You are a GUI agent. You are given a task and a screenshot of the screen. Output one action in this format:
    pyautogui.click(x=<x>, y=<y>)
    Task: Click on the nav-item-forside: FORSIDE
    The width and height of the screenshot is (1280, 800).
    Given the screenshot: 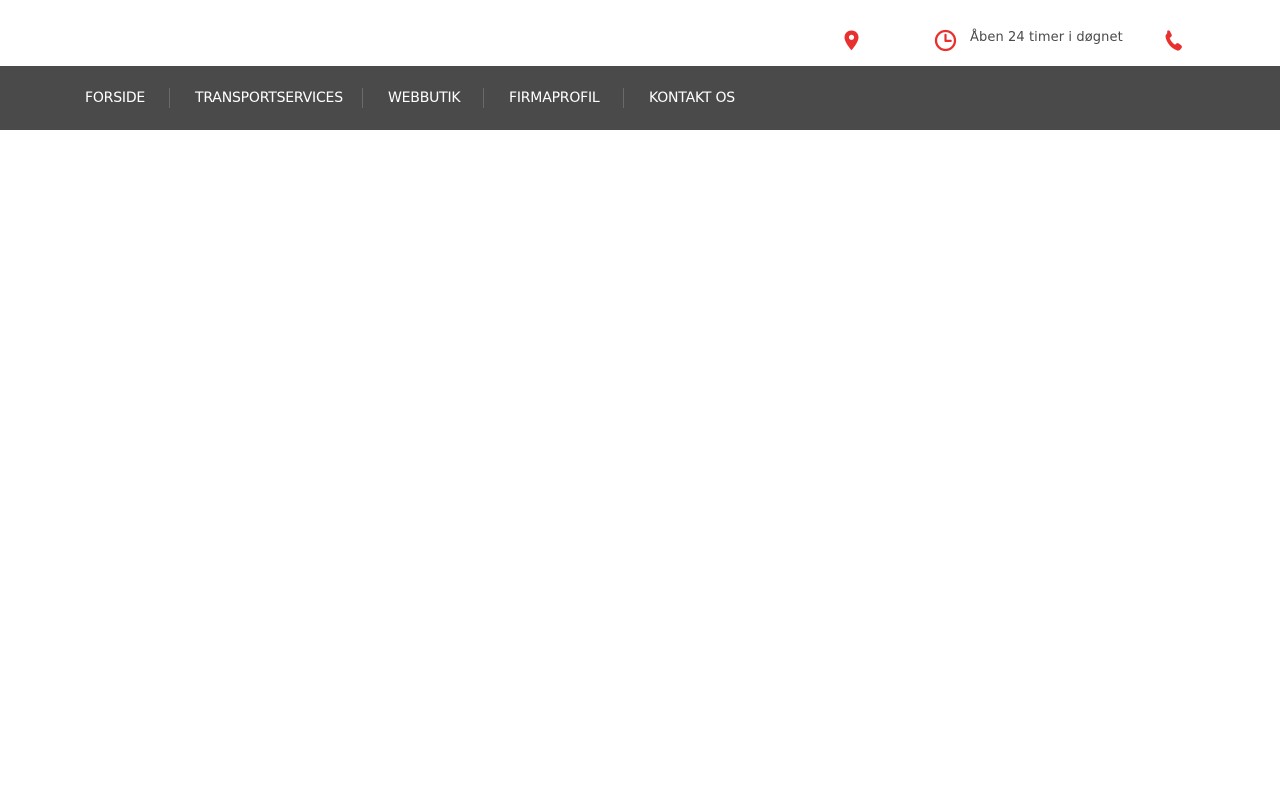 What is the action you would take?
    pyautogui.click(x=115, y=98)
    